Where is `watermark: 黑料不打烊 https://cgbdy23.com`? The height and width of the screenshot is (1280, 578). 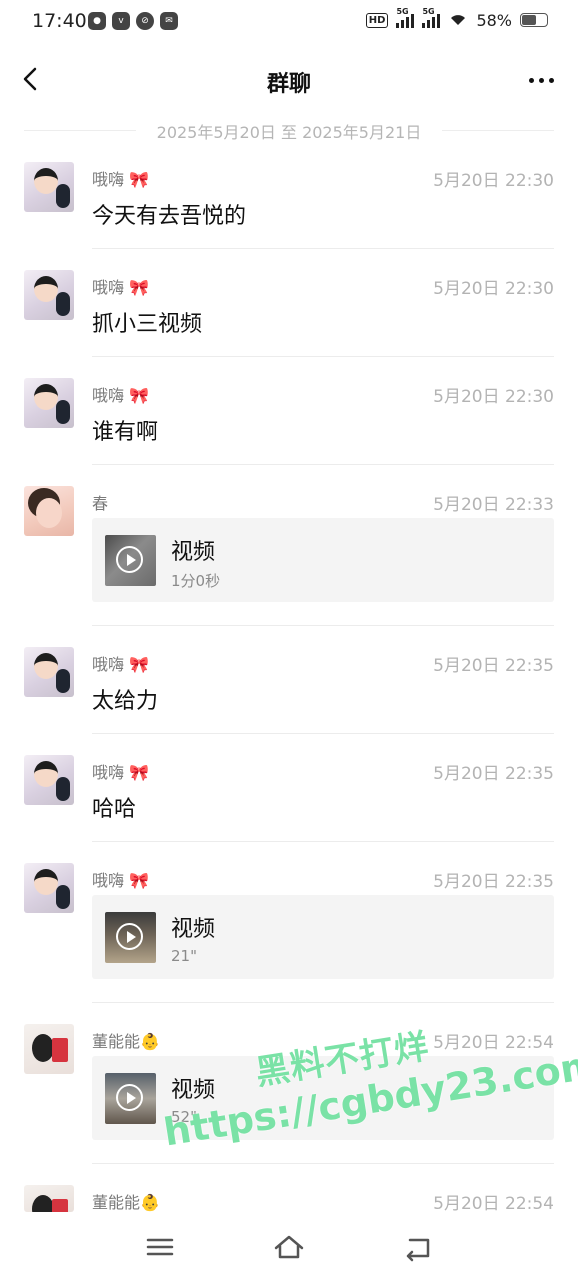
watermark: 黑料不打烊 https://cgbdy23.com is located at coordinates (354, 1081).